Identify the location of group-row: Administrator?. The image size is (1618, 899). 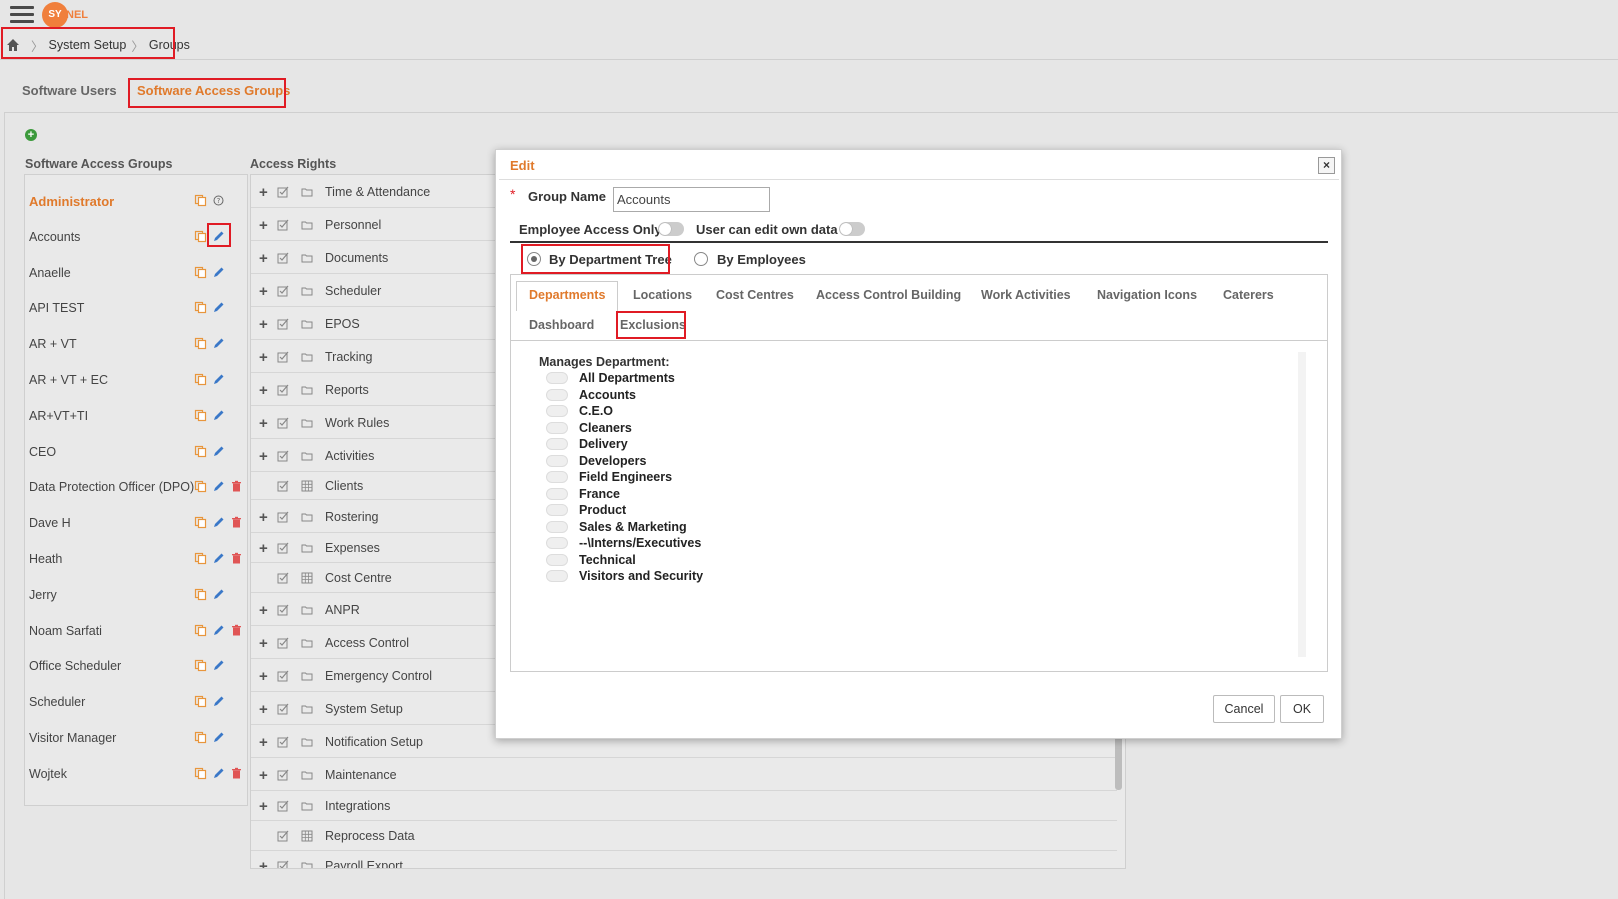
(137, 201).